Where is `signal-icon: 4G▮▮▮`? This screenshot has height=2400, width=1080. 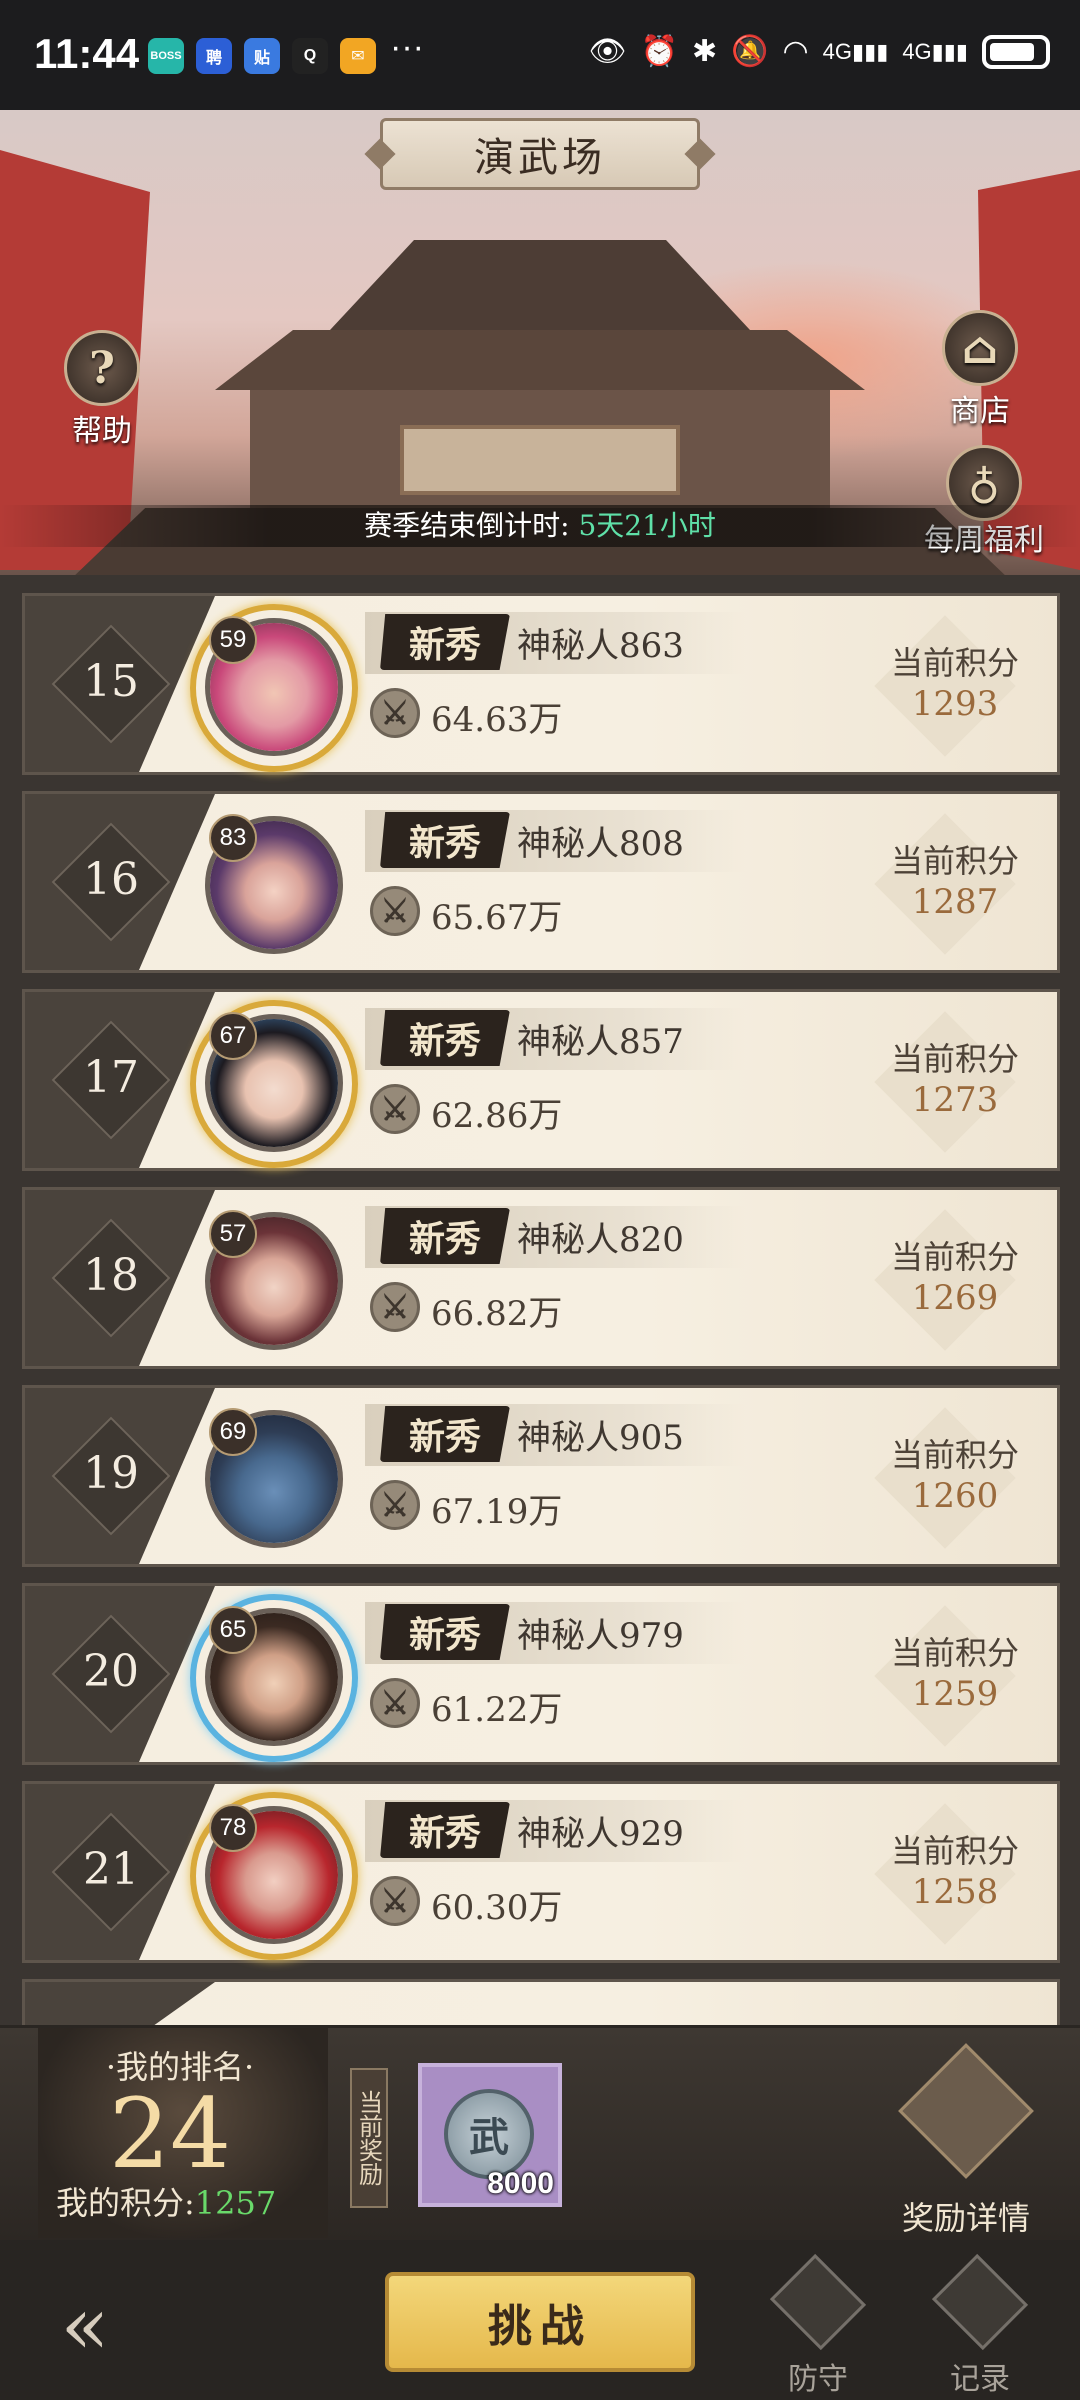 signal-icon: 4G▮▮▮ is located at coordinates (855, 51).